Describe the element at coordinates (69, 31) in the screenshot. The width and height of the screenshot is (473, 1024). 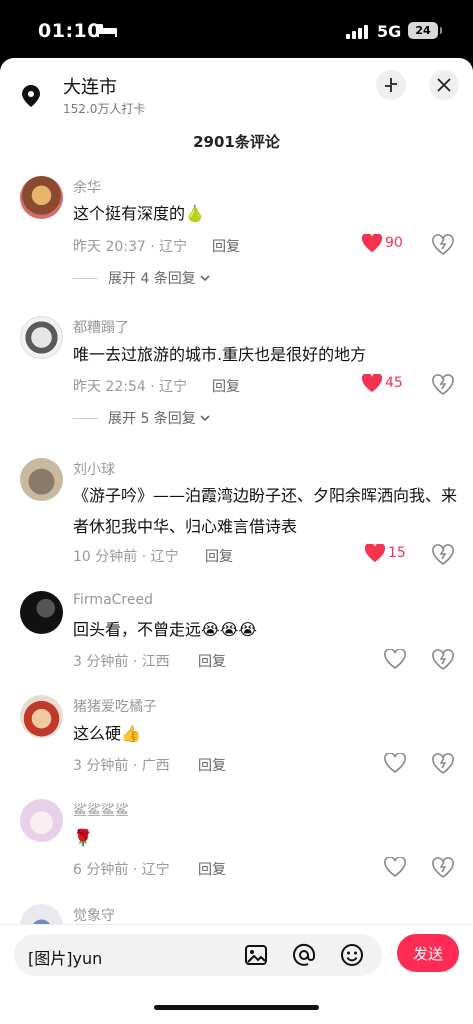
I see `status-time: 01:10` at that location.